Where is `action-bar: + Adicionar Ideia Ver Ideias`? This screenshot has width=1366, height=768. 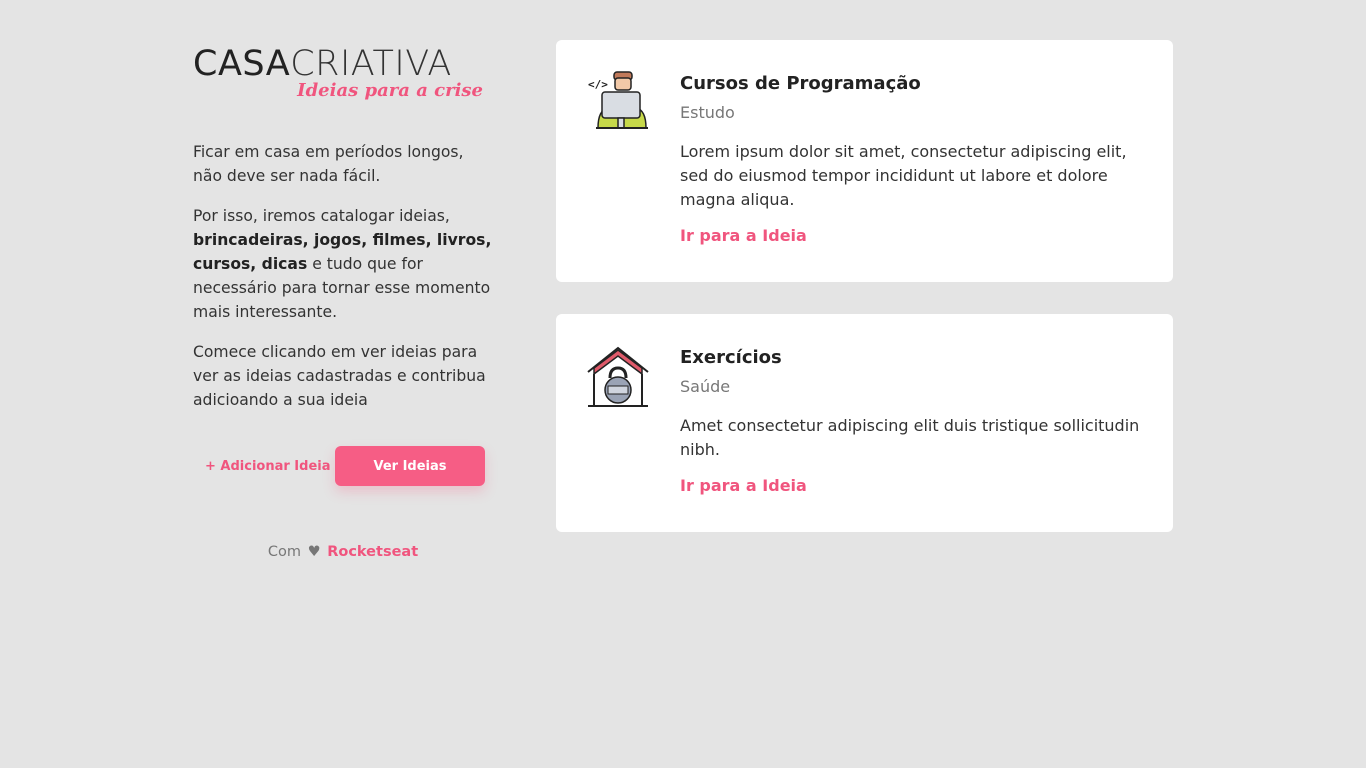 action-bar: + Adicionar Ideia Ver Ideias is located at coordinates (343, 466).